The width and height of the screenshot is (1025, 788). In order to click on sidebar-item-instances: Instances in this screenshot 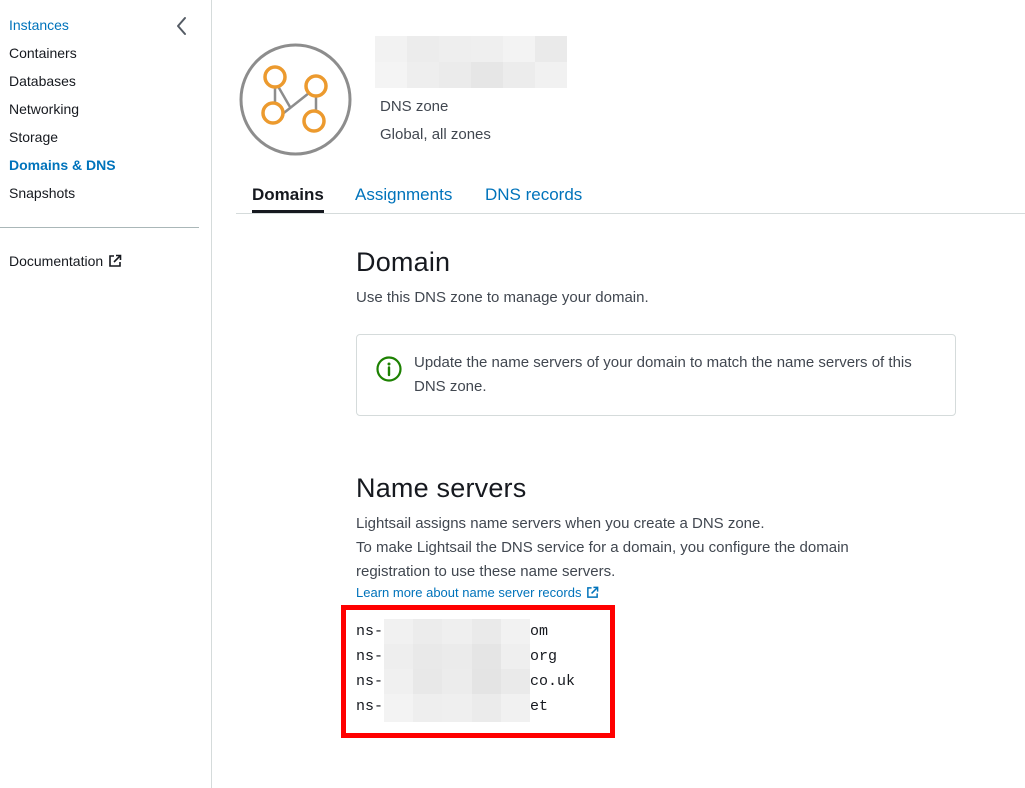, I will do `click(39, 25)`.